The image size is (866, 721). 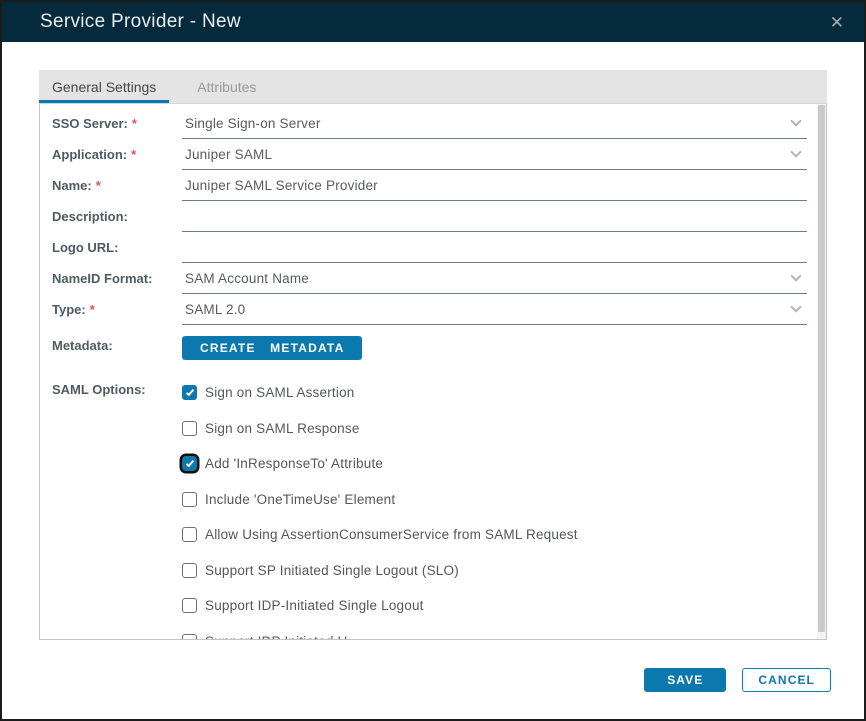 What do you see at coordinates (90, 123) in the screenshot?
I see `field-label: SSO Server:` at bounding box center [90, 123].